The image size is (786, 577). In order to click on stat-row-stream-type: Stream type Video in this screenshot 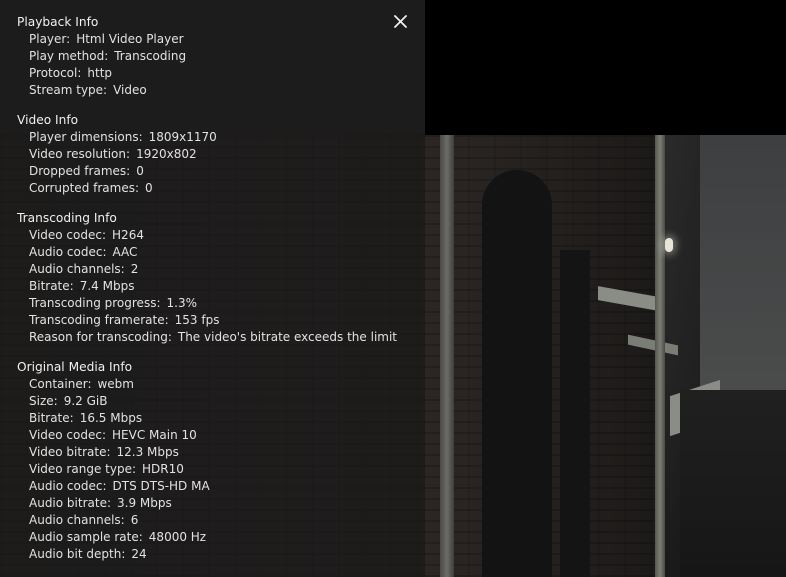, I will do `click(217, 90)`.